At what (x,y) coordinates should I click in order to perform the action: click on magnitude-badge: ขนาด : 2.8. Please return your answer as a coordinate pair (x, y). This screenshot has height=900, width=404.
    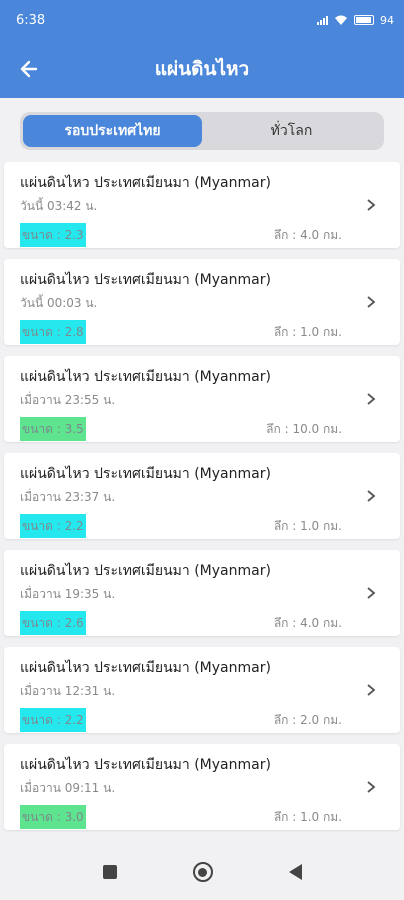
    Looking at the image, I should click on (53, 332).